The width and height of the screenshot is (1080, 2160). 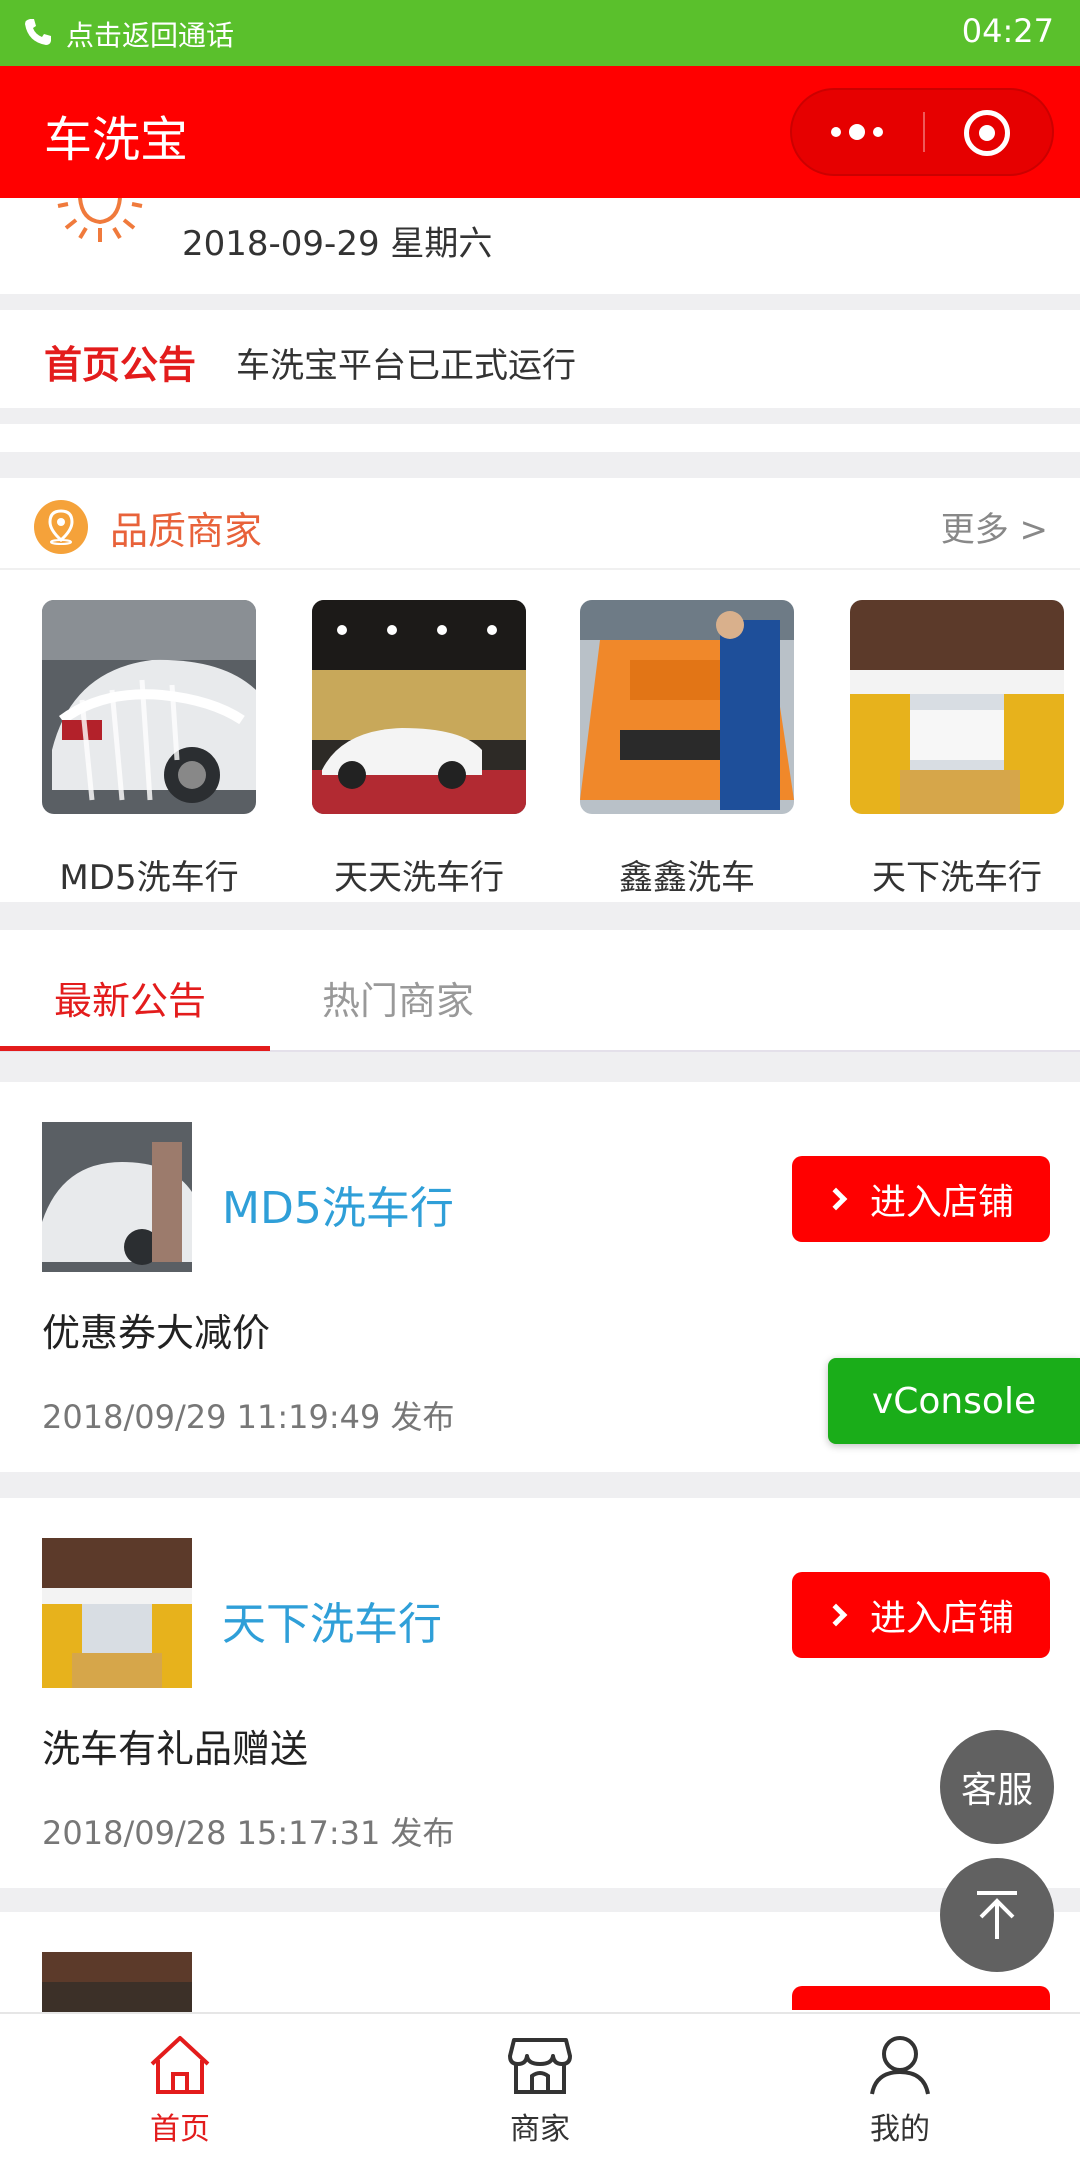 I want to click on more-menu-button, so click(x=857, y=132).